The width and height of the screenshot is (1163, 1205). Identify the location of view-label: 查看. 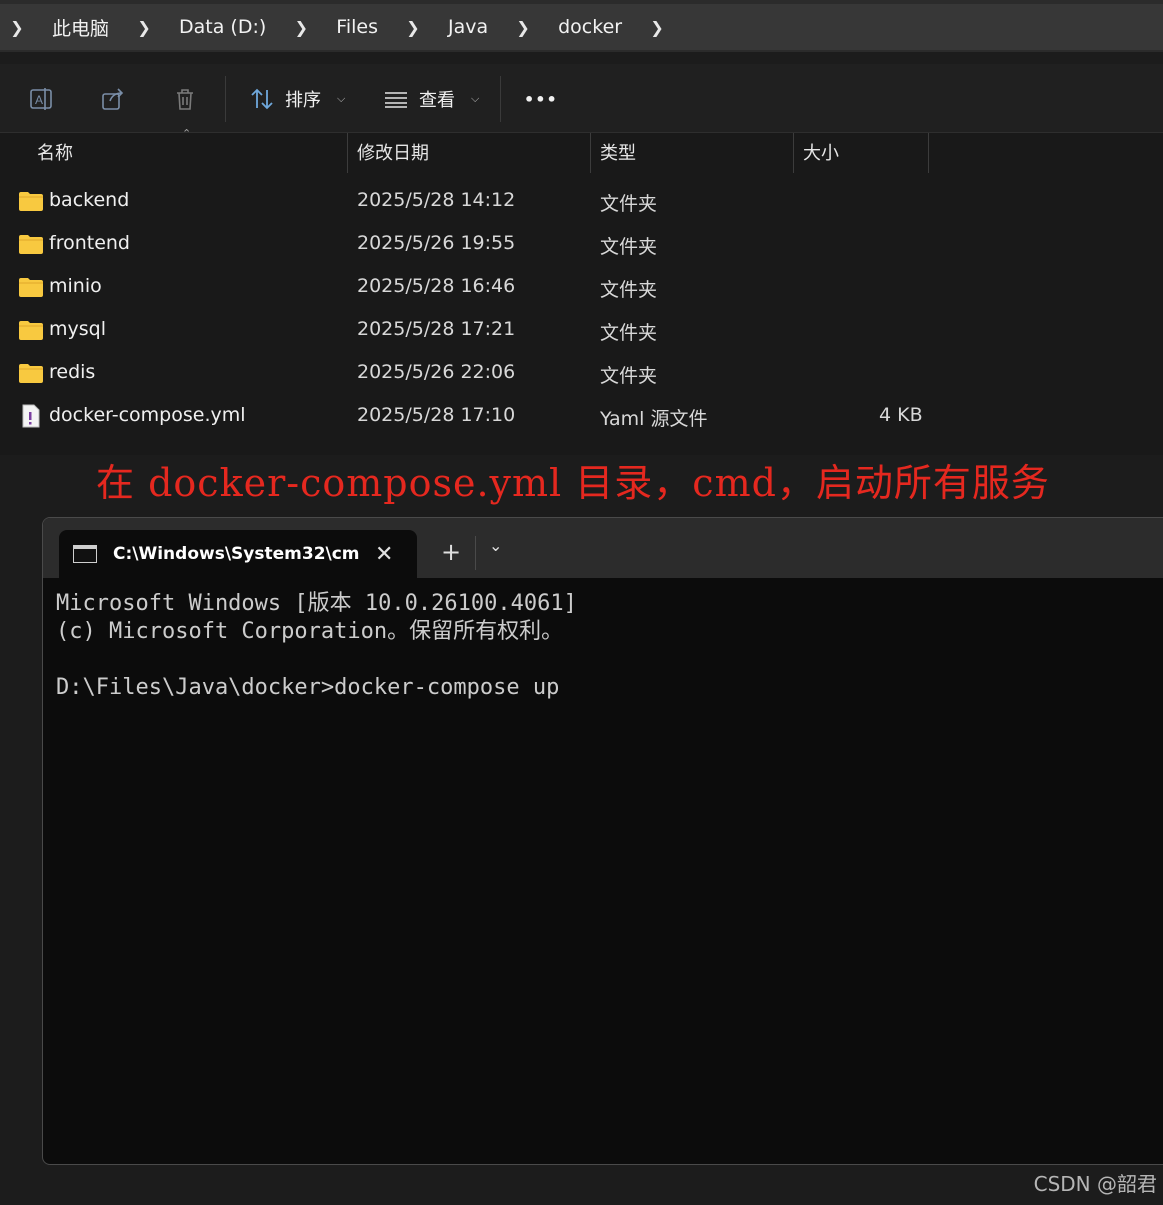
(437, 100).